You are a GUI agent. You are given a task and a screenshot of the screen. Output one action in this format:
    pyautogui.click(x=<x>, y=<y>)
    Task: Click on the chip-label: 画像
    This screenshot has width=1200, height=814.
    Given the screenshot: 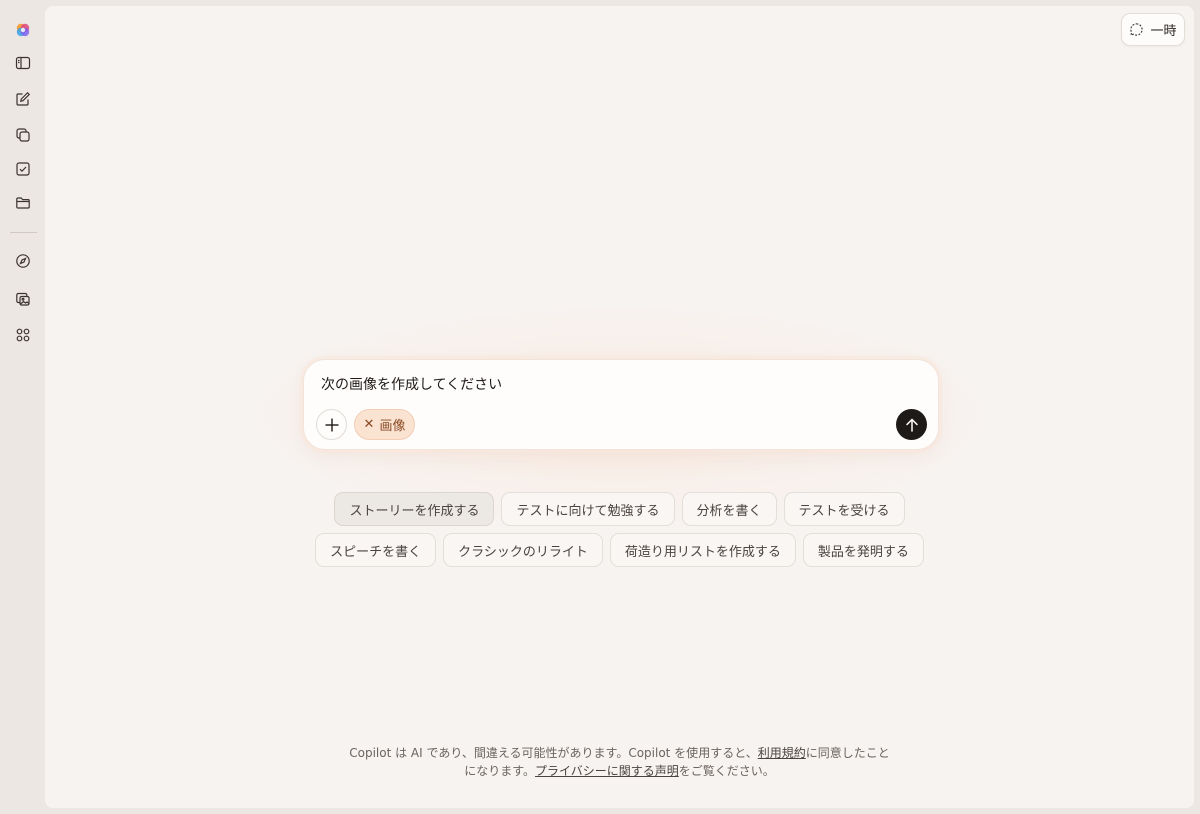 What is the action you would take?
    pyautogui.click(x=392, y=426)
    